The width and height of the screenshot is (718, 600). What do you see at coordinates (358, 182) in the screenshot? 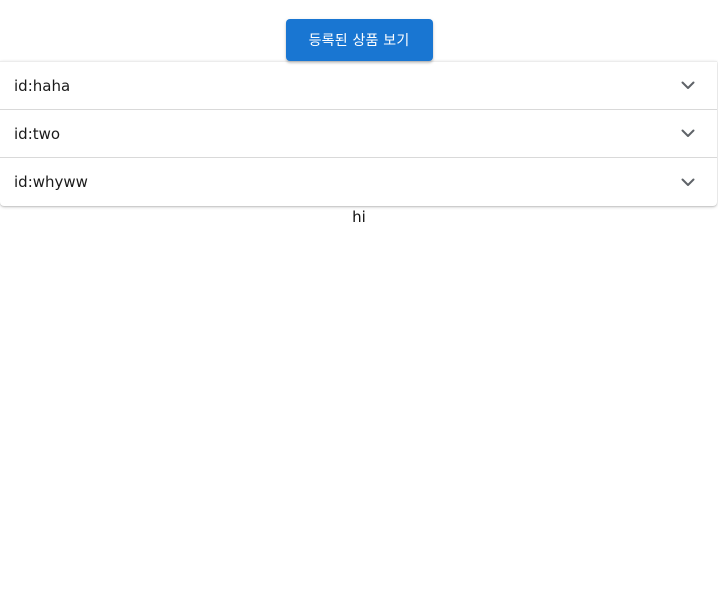
I see `accordion-item-whyww: id:whyww` at bounding box center [358, 182].